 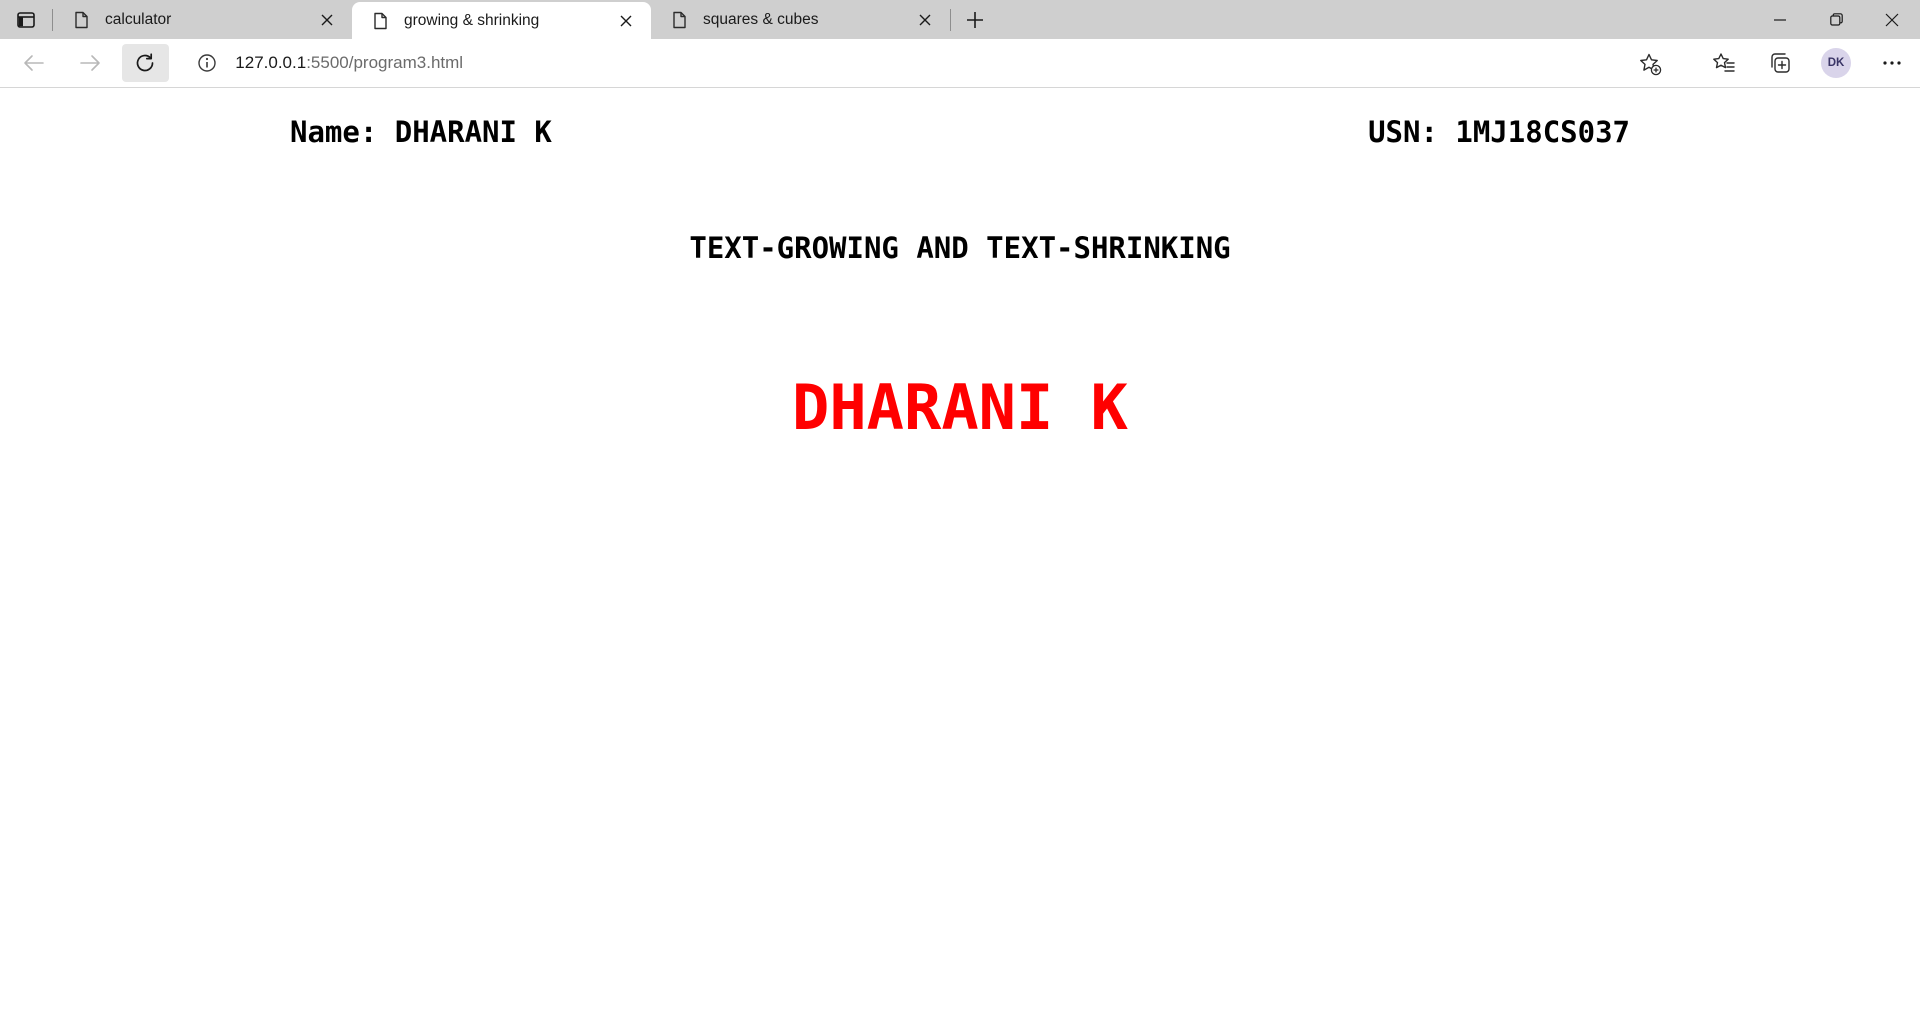 I want to click on minimize-button, so click(x=1780, y=19).